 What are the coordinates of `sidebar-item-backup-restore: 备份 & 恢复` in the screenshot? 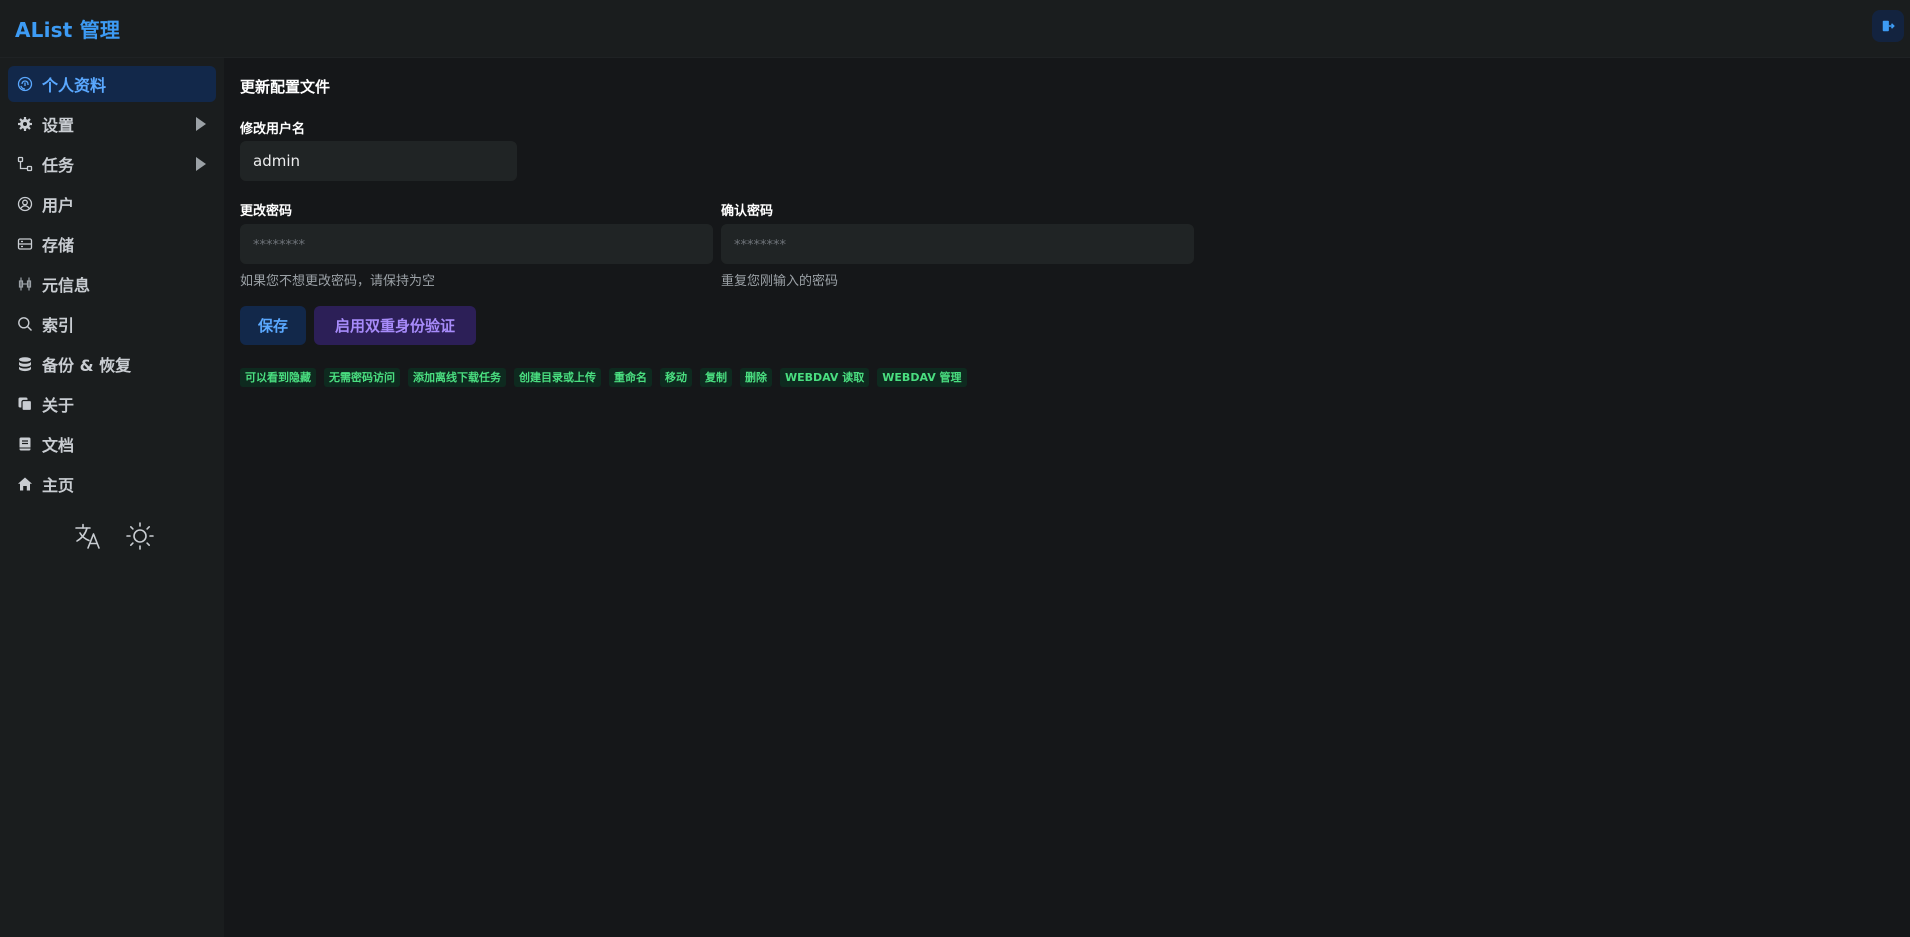 It's located at (112, 364).